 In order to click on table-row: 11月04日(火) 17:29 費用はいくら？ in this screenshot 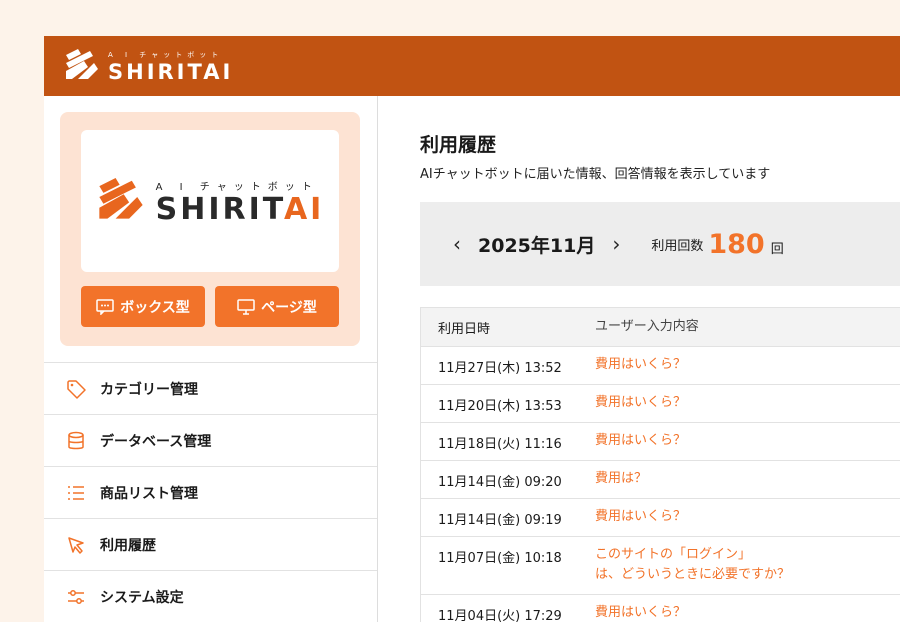, I will do `click(660, 608)`.